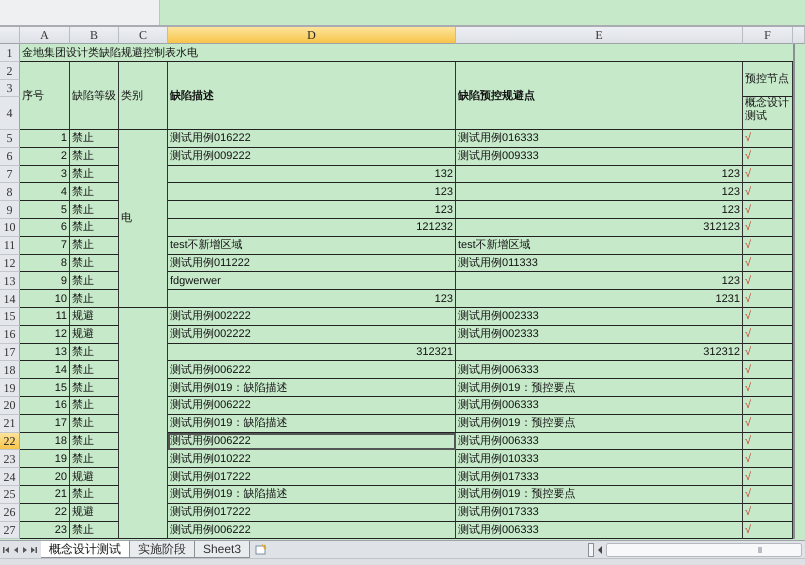 This screenshot has width=805, height=565. What do you see at coordinates (599, 459) in the screenshot?
I see `table-cell: 测试用例010333` at bounding box center [599, 459].